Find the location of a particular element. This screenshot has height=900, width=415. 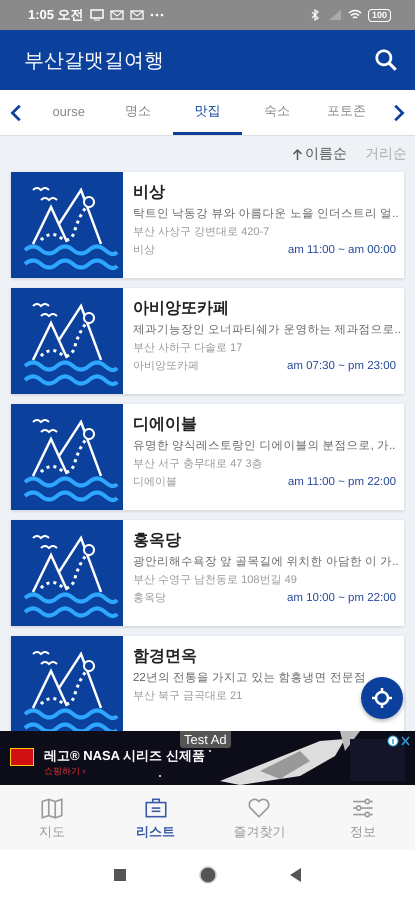

category-tab: ourse is located at coordinates (69, 112).